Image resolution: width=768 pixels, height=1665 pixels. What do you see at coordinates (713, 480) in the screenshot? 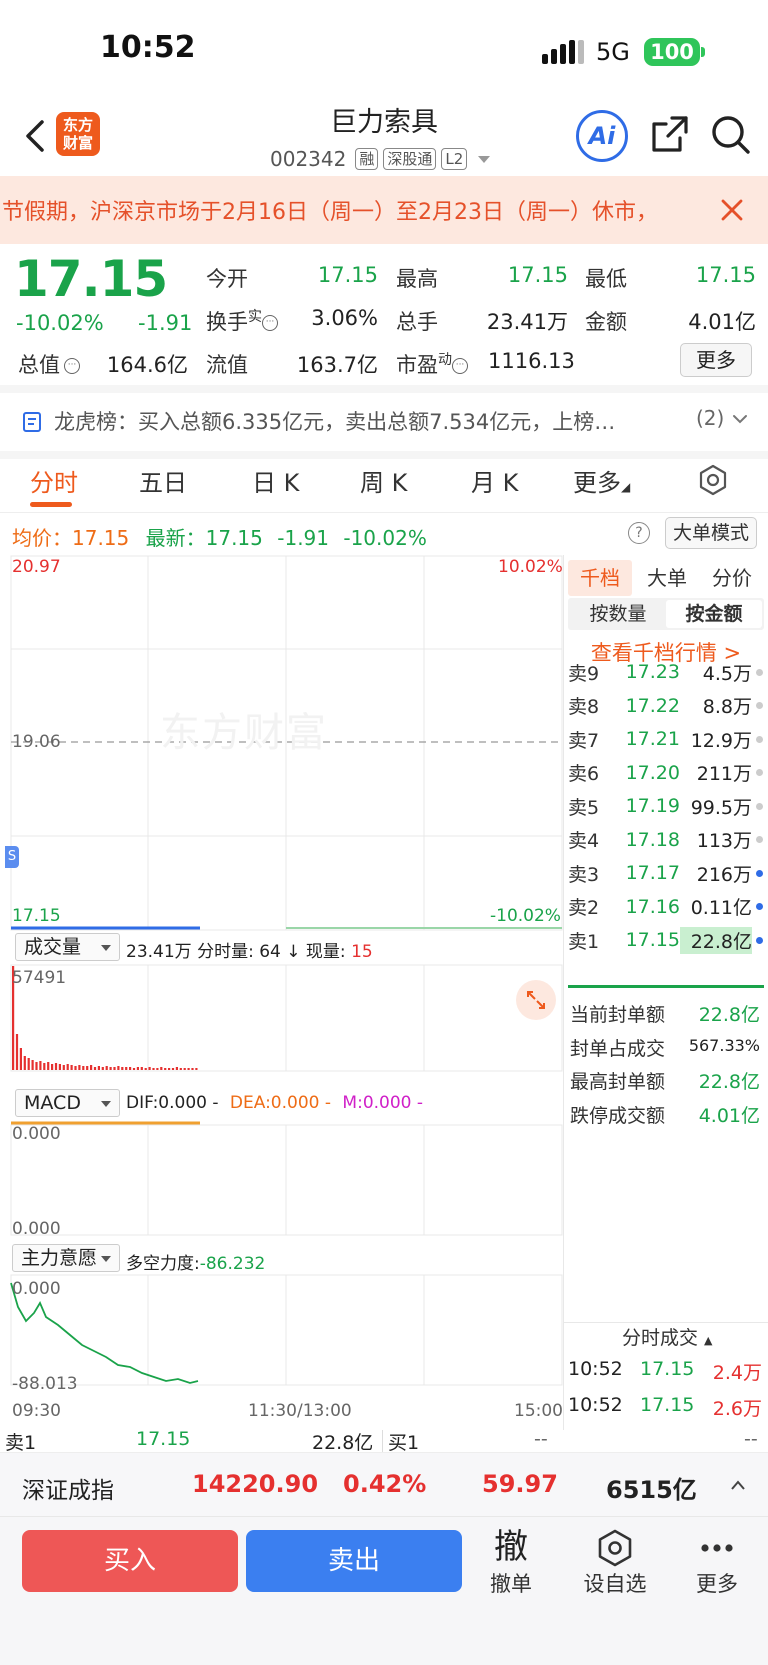
I see `gear-icon` at bounding box center [713, 480].